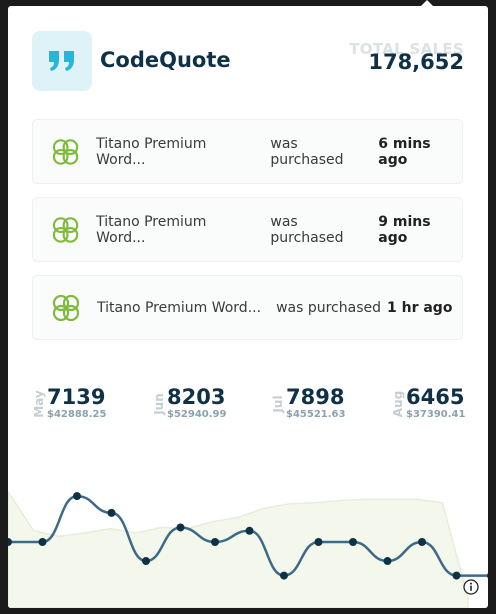 This screenshot has height=614, width=496. I want to click on month-units: 8203, so click(196, 397).